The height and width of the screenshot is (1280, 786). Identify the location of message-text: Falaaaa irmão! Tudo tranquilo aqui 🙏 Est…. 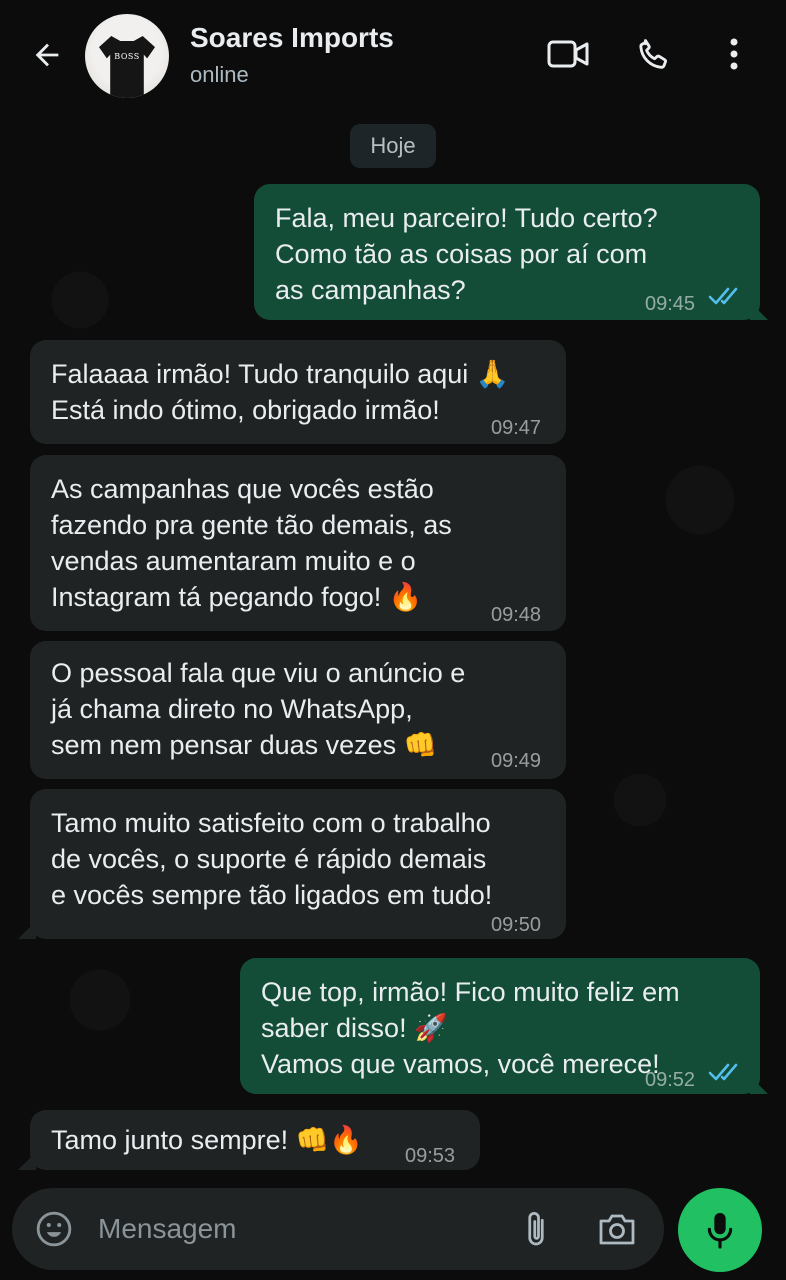
(280, 392).